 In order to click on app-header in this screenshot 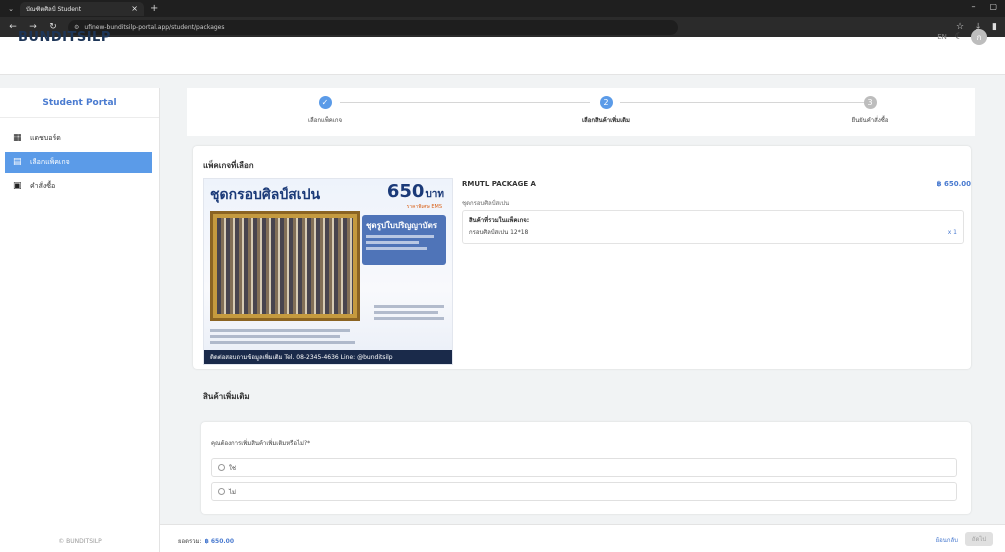, I will do `click(502, 56)`.